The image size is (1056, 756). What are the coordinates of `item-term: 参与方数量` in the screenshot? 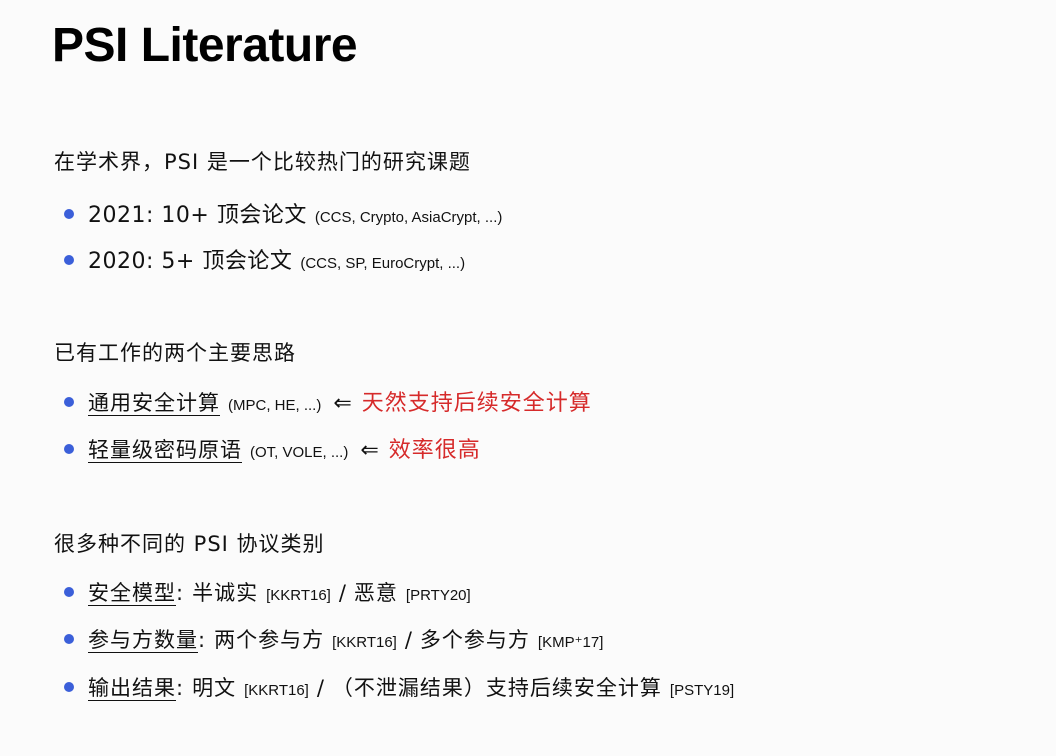 It's located at (143, 640).